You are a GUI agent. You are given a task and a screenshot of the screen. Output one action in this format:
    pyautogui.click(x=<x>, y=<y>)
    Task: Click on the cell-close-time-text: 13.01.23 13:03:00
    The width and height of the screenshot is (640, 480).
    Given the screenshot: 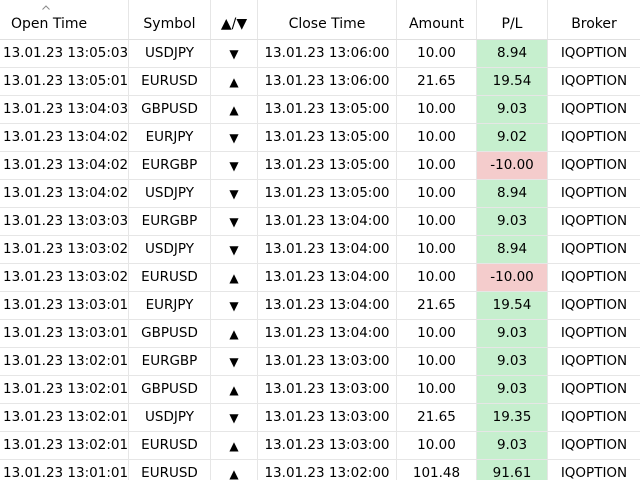 What is the action you would take?
    pyautogui.click(x=327, y=444)
    